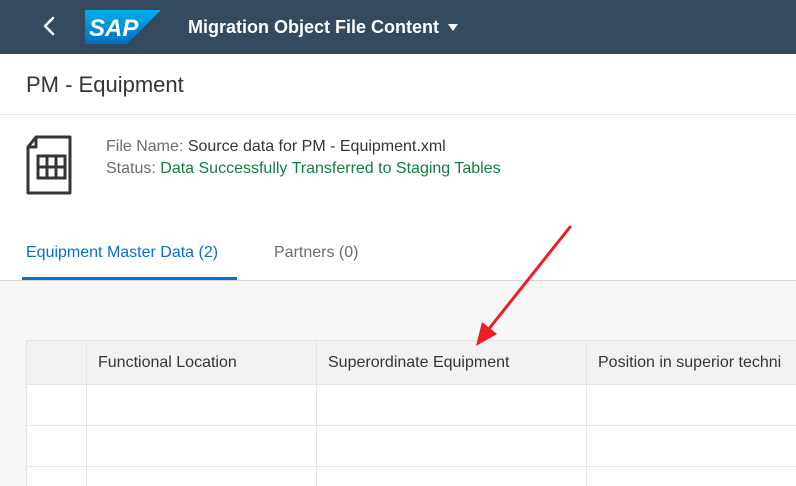 This screenshot has height=486, width=796. Describe the element at coordinates (398, 258) in the screenshot. I see `tab-bar: Equipment Master Data (2) Partners (0)` at that location.